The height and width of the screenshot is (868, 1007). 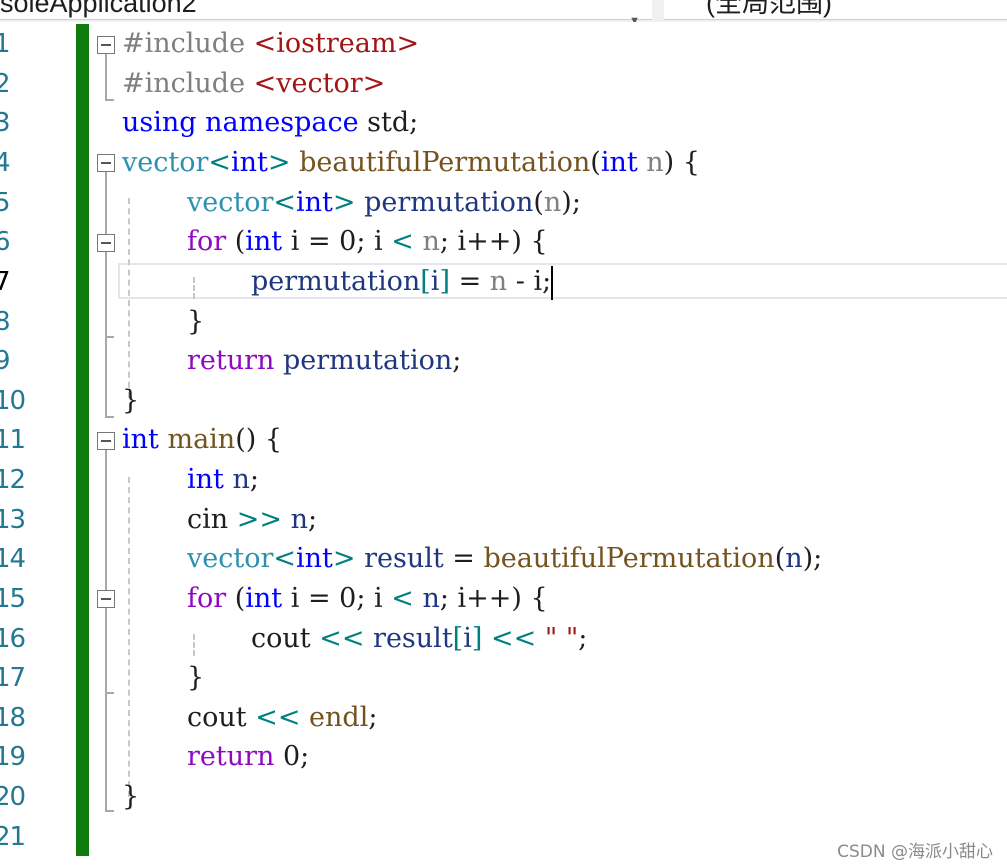 I want to click on code-line-11: int main() {, so click(x=202, y=440).